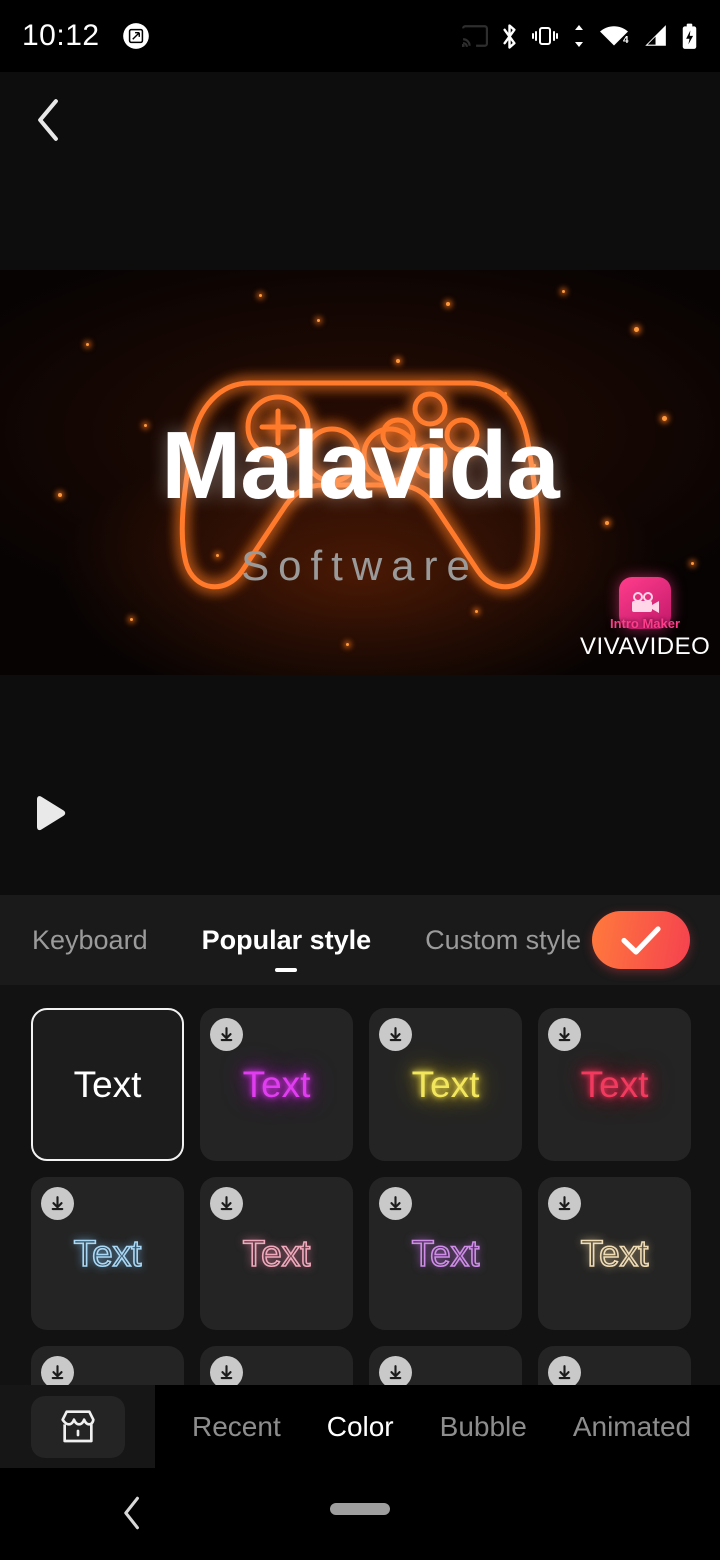 This screenshot has width=720, height=1560. What do you see at coordinates (689, 36) in the screenshot?
I see `battery-charging-icon` at bounding box center [689, 36].